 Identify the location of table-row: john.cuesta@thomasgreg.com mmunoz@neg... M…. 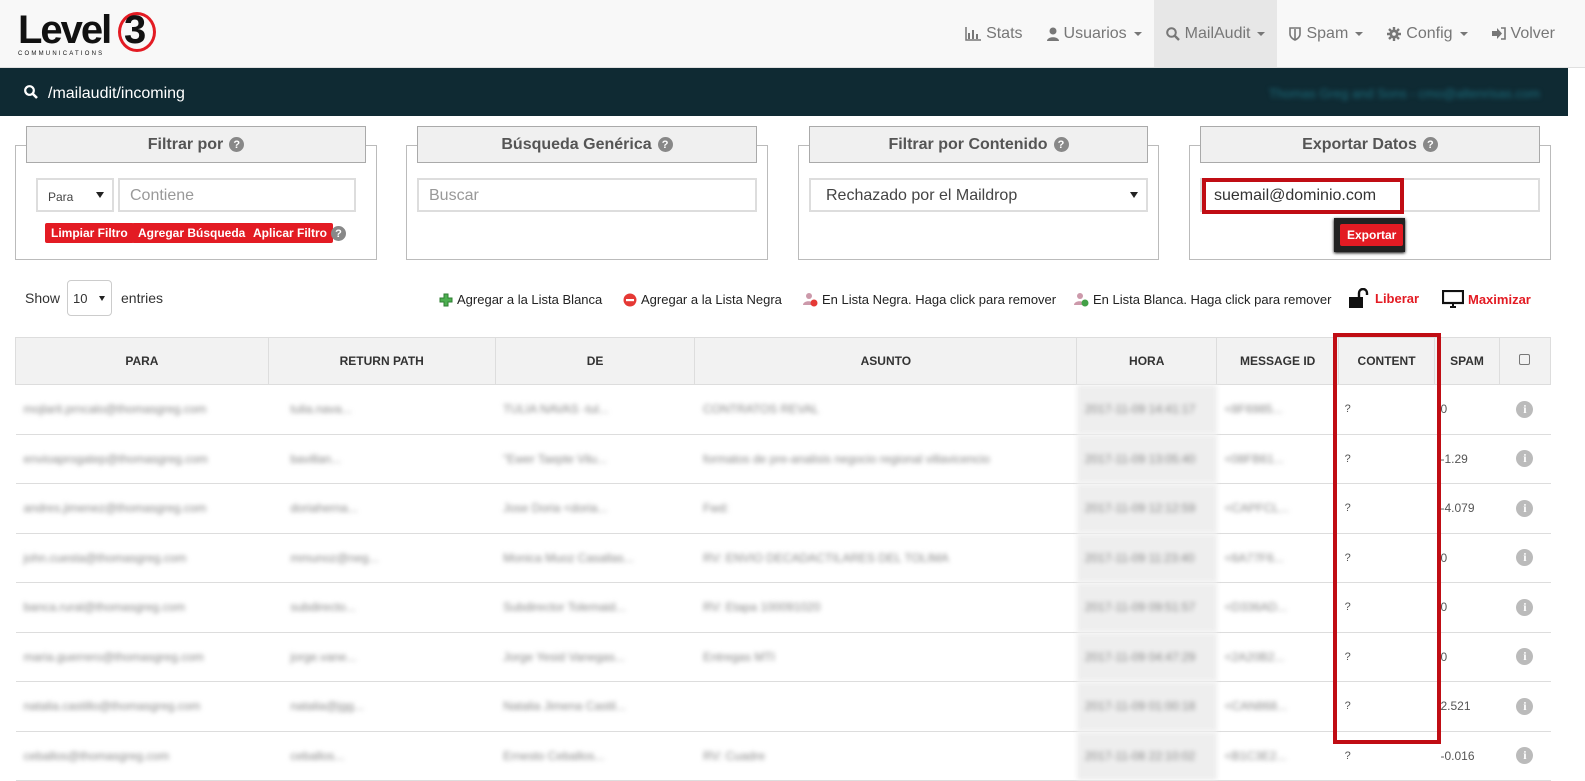
(783, 558).